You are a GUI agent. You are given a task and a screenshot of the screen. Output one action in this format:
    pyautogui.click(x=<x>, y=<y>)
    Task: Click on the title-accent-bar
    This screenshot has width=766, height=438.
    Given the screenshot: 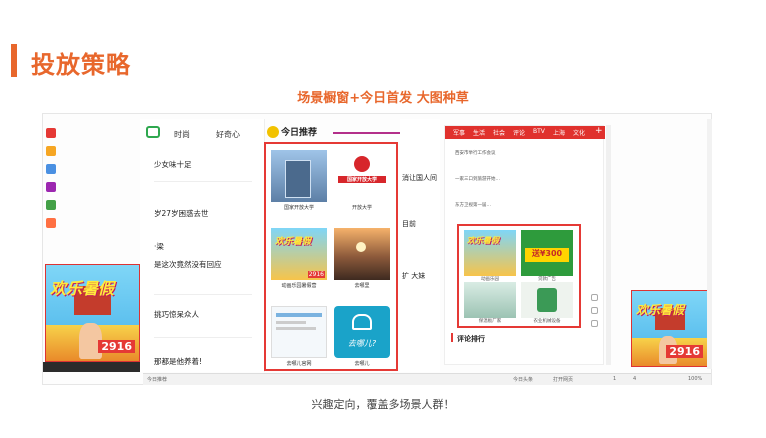 What is the action you would take?
    pyautogui.click(x=14, y=60)
    